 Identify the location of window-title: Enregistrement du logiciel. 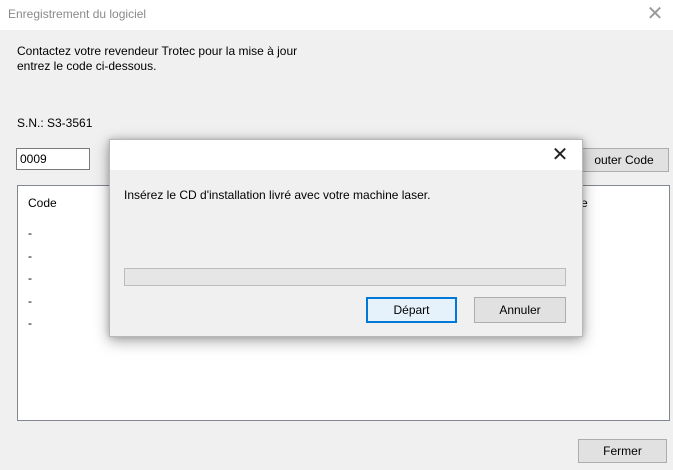
(77, 14).